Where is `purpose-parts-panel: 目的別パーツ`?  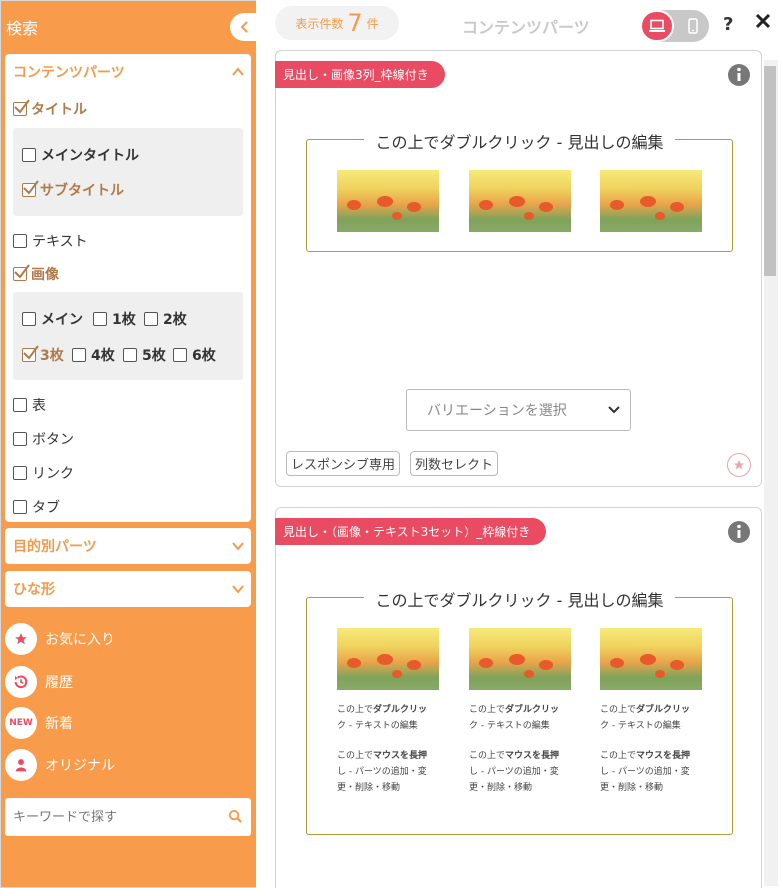
purpose-parts-panel: 目的別パーツ is located at coordinates (128, 546).